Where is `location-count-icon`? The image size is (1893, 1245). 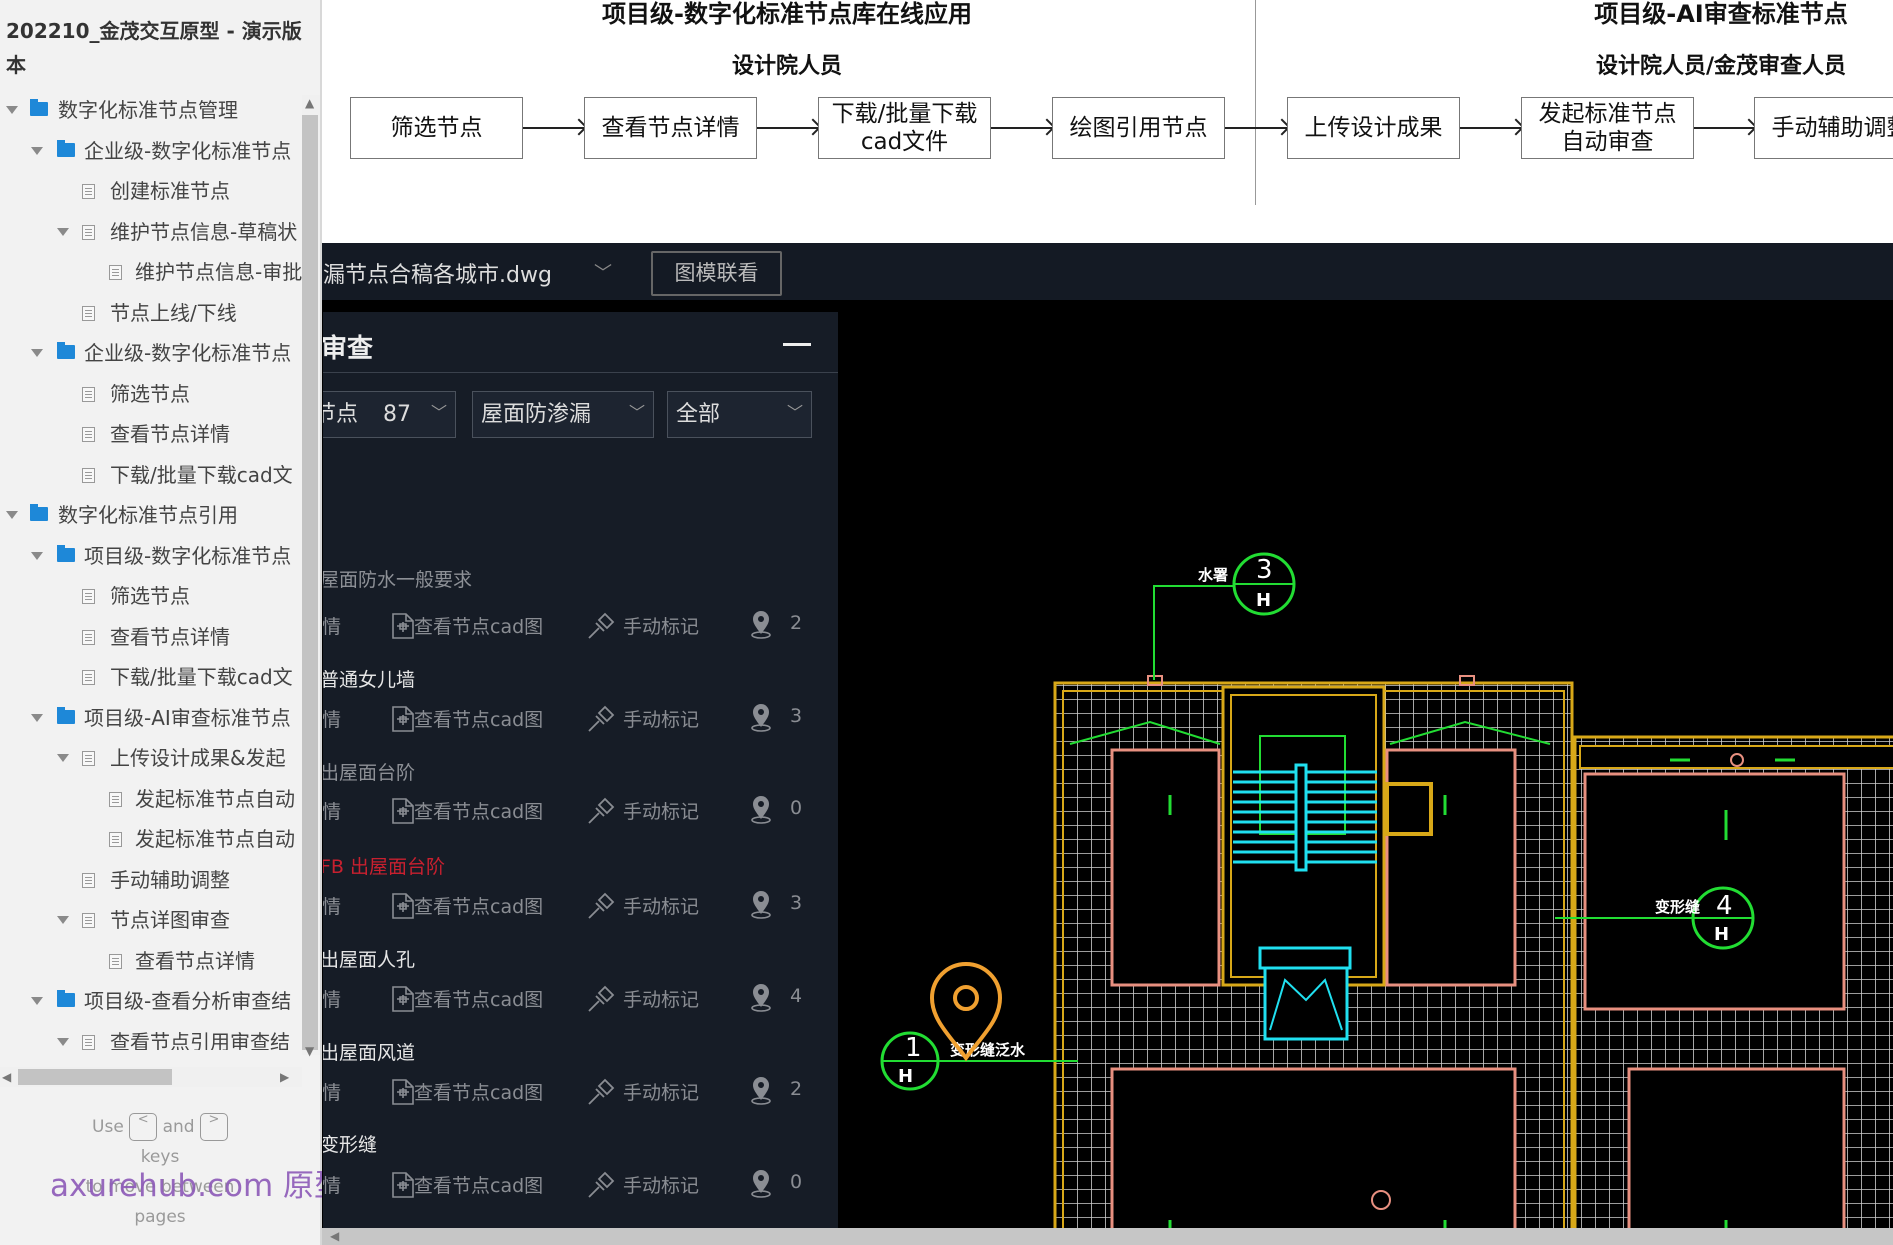
location-count-icon is located at coordinates (761, 1184).